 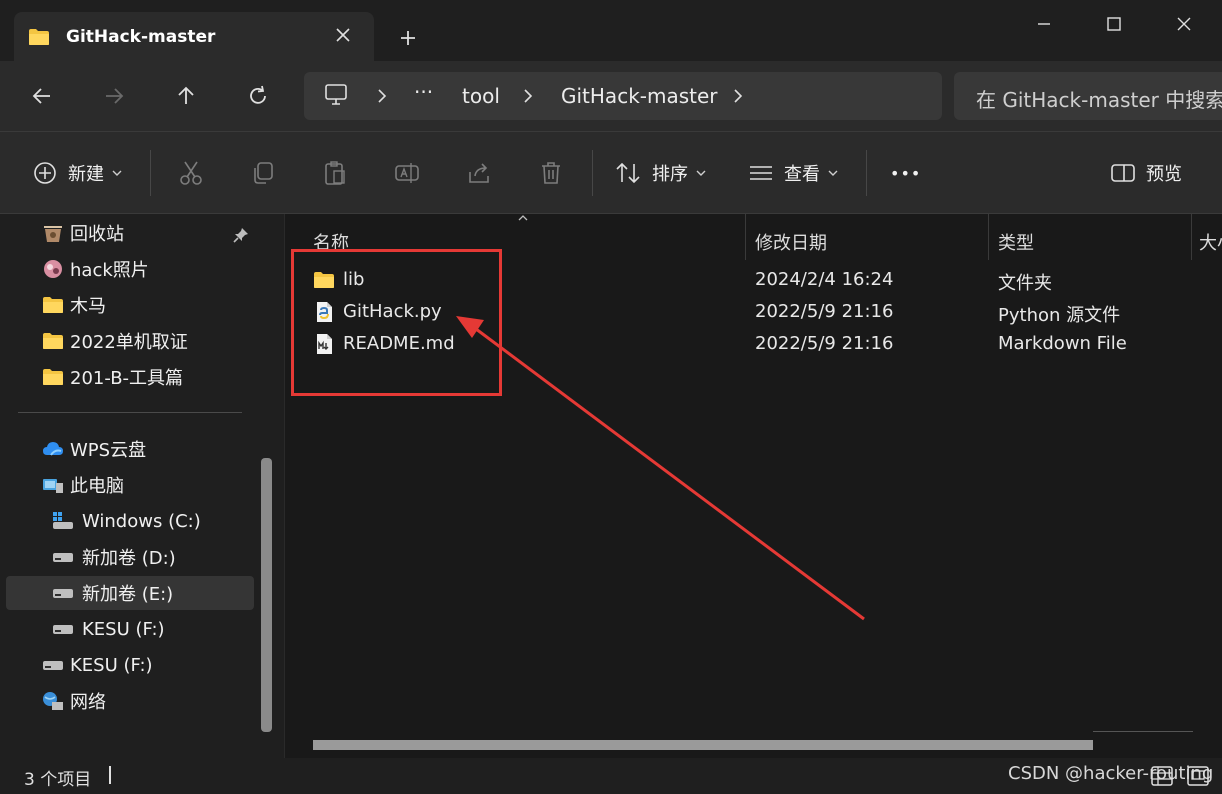 I want to click on sidebar-item-2022-forensics: 2022单机取证, so click(x=127, y=341).